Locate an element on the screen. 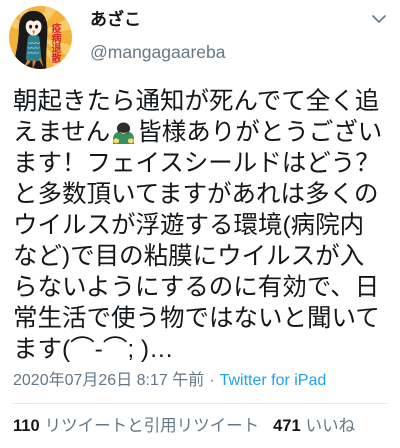 This screenshot has height=448, width=400. person-bowing-emoji-icon is located at coordinates (123, 131).